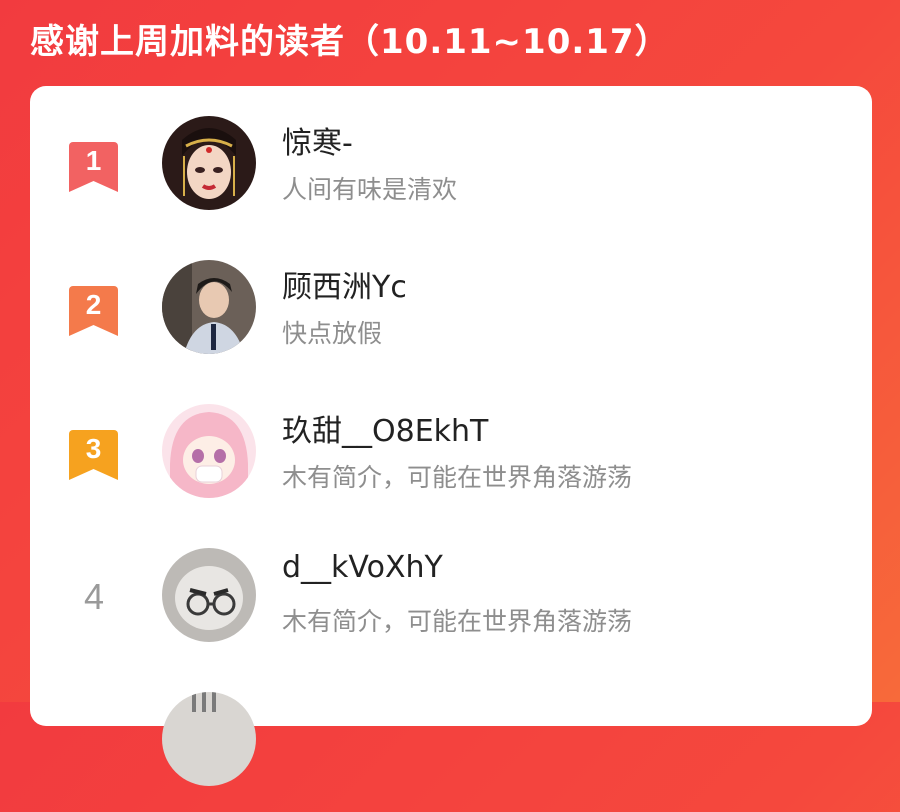 This screenshot has height=812, width=900. I want to click on rank-badge: 1, so click(93, 167).